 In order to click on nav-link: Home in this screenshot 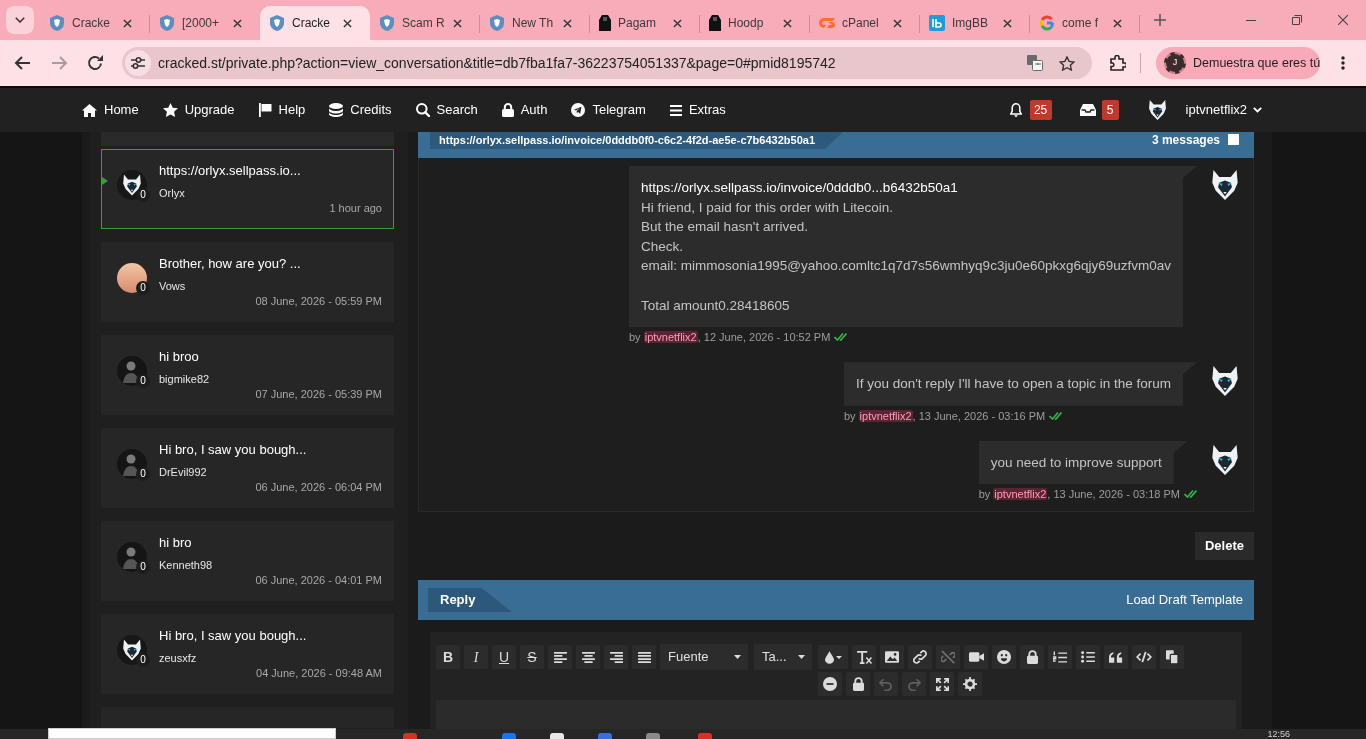, I will do `click(110, 110)`.